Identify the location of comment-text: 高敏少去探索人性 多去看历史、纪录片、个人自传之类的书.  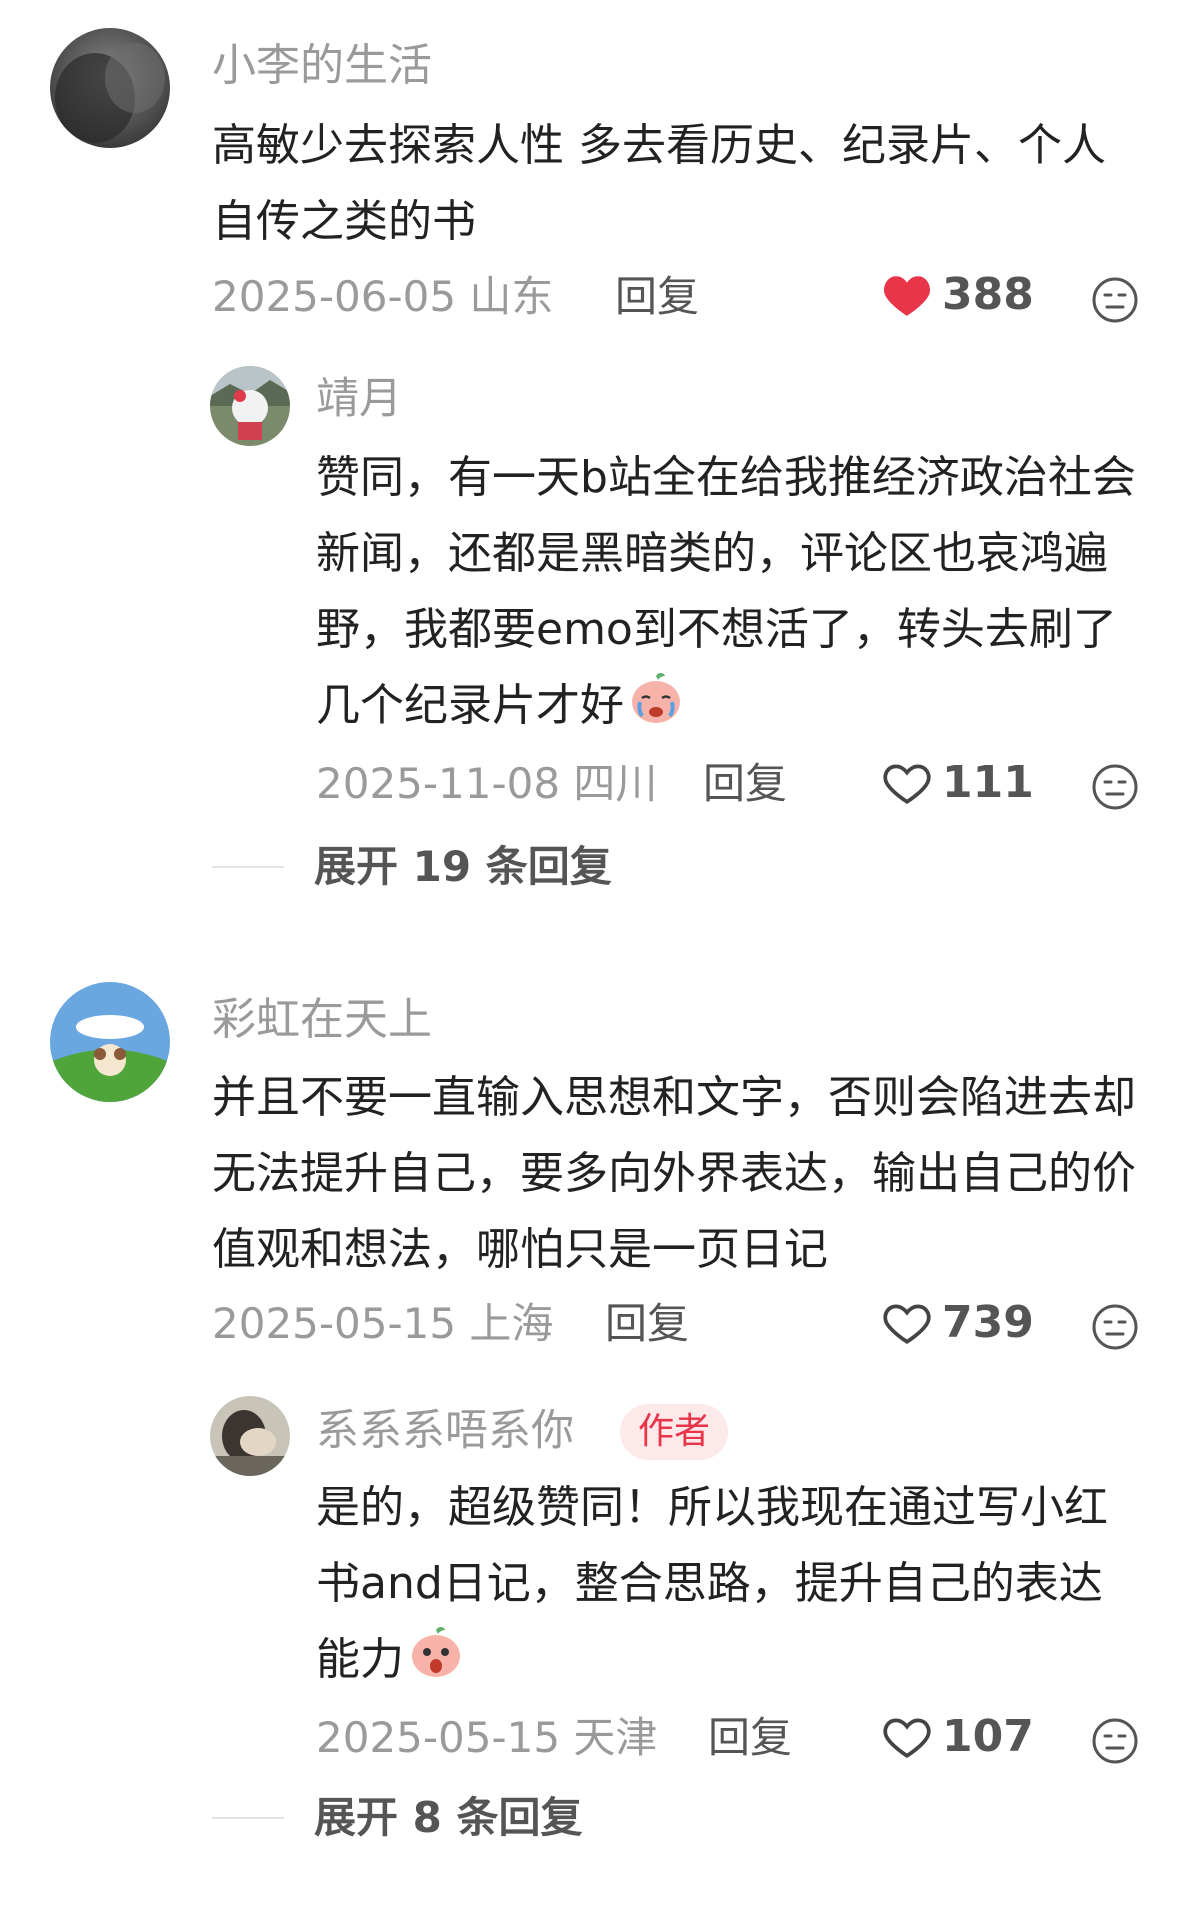
(659, 183).